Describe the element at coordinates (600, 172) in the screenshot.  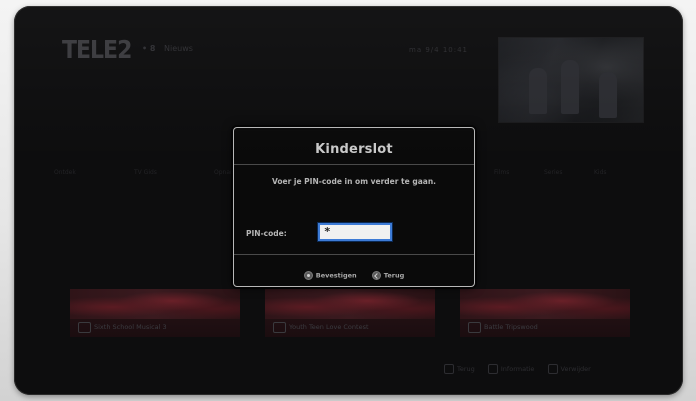
I see `menu-item: Kids` at that location.